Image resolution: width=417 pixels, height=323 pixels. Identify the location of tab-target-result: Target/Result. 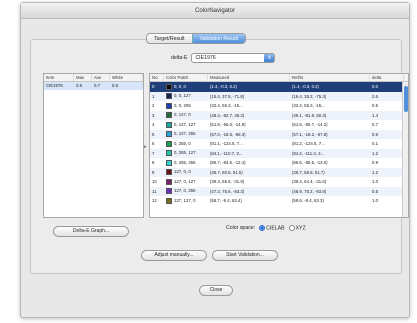
(169, 38).